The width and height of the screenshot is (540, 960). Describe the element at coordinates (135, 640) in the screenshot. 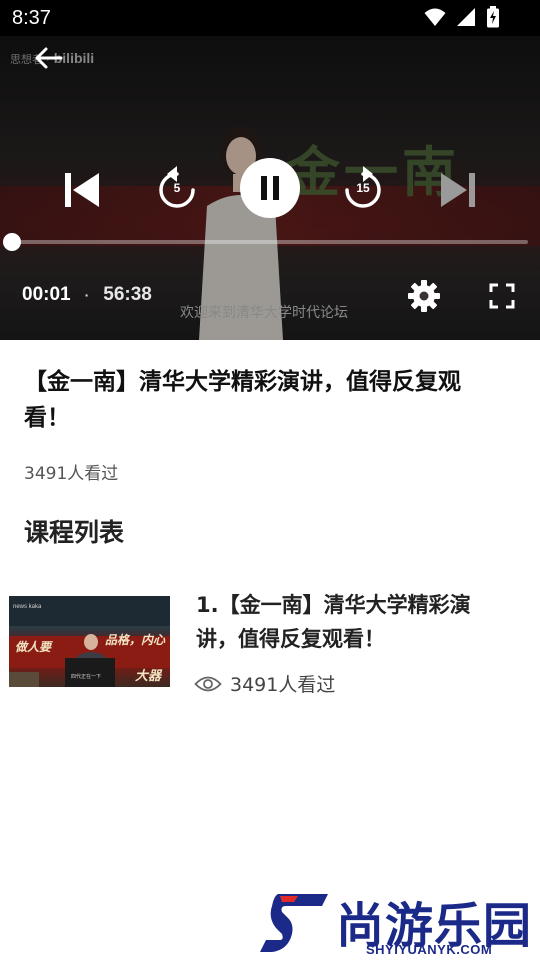

I see `thumbnail-text-2: 品格，内心` at that location.